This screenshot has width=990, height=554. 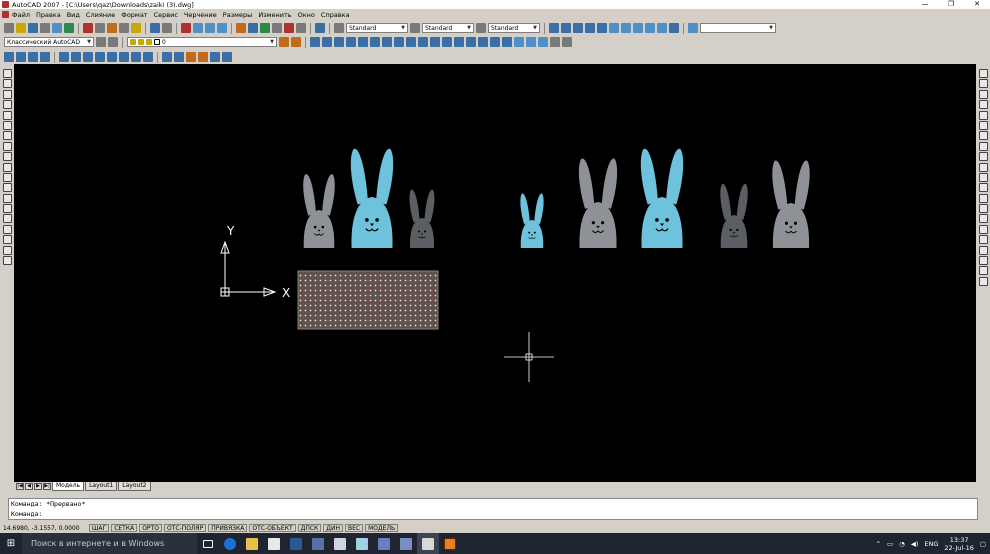 What do you see at coordinates (578, 28) in the screenshot?
I see `polygonal-viewport-icon` at bounding box center [578, 28].